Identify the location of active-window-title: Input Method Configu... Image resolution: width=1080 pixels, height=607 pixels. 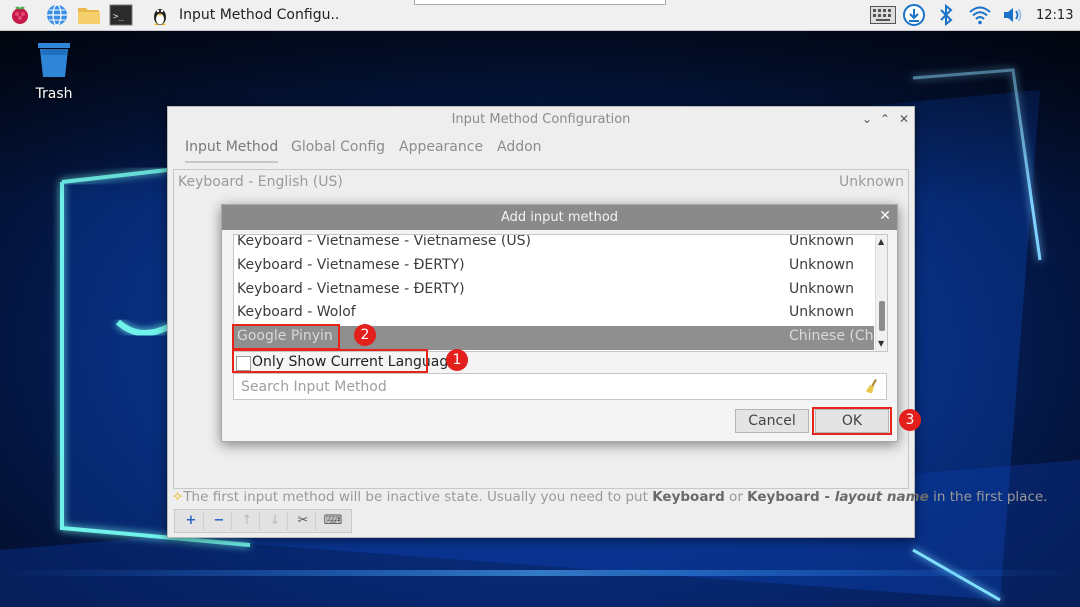
(259, 15).